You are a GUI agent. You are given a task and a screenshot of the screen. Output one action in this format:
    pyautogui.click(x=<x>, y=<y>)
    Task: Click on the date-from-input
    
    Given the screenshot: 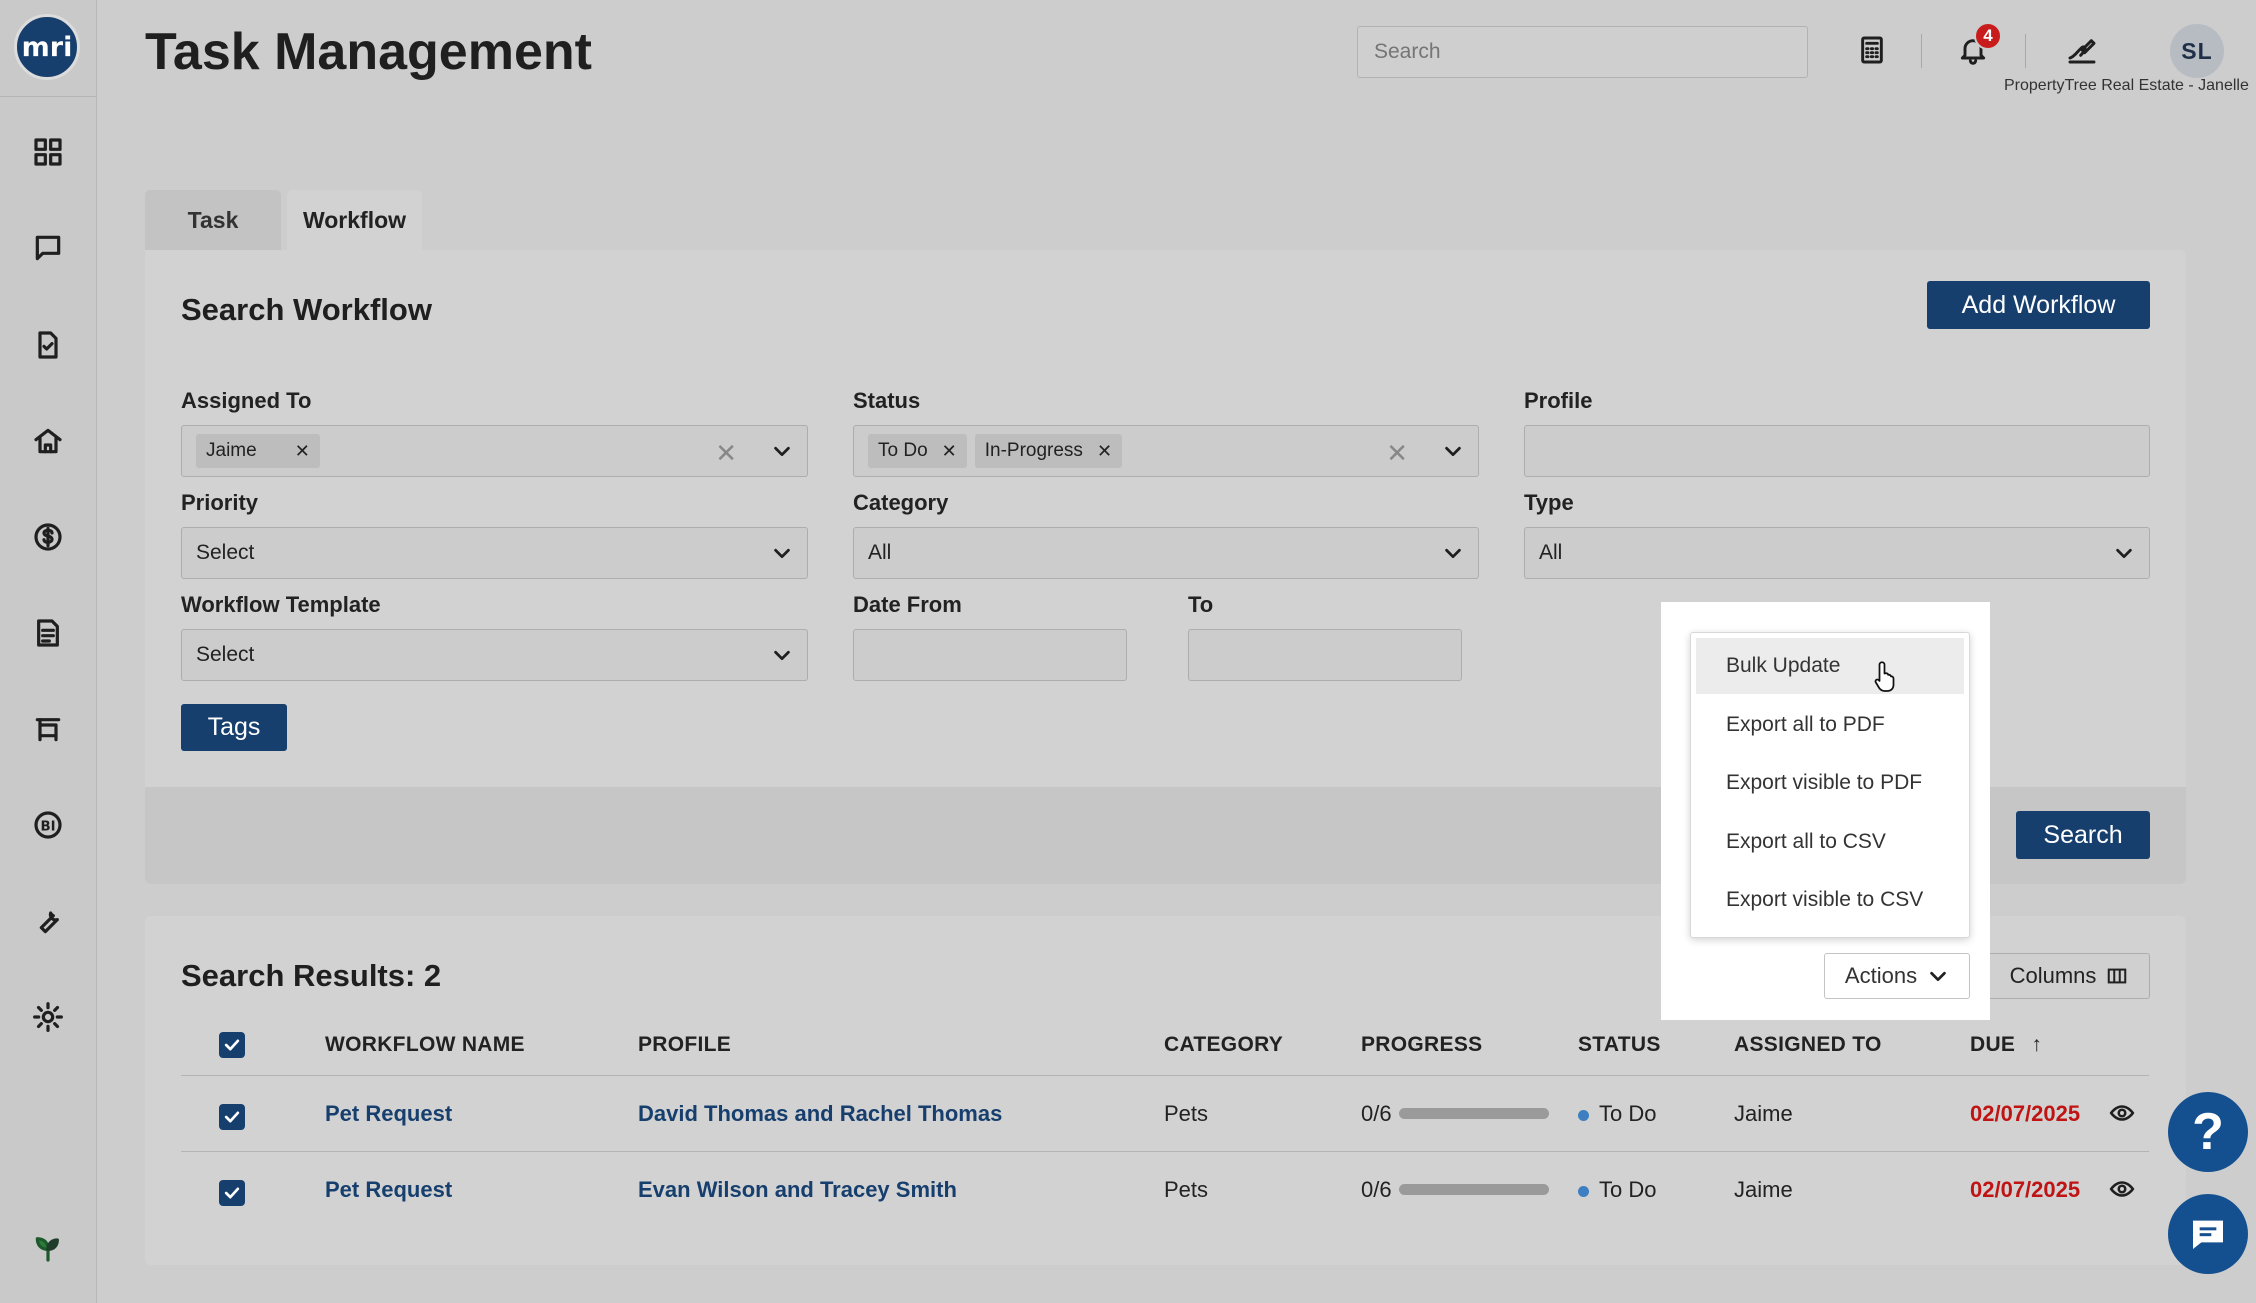 What is the action you would take?
    pyautogui.click(x=990, y=655)
    